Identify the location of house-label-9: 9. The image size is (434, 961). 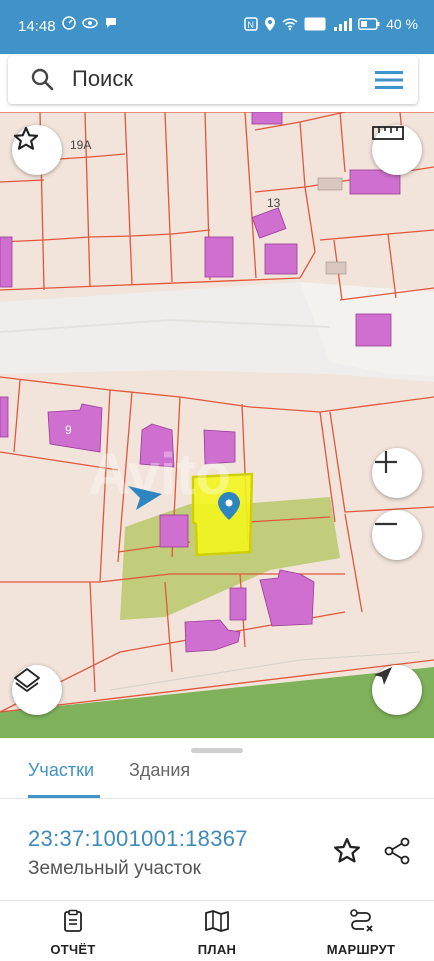
(68, 430).